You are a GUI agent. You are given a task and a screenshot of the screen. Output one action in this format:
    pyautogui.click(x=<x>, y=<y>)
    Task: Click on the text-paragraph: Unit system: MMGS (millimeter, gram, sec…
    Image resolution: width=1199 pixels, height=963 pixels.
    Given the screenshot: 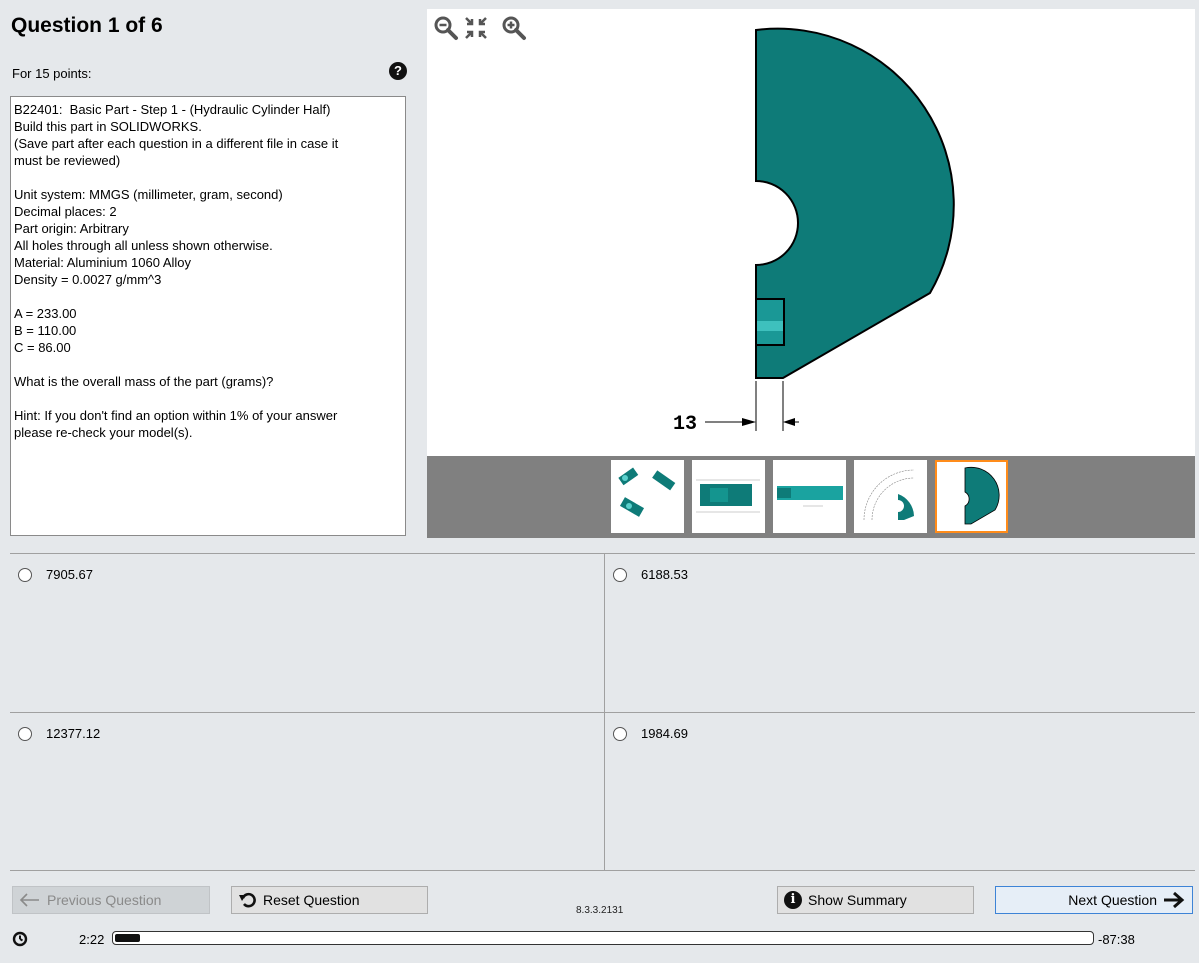 What is the action you would take?
    pyautogui.click(x=208, y=237)
    